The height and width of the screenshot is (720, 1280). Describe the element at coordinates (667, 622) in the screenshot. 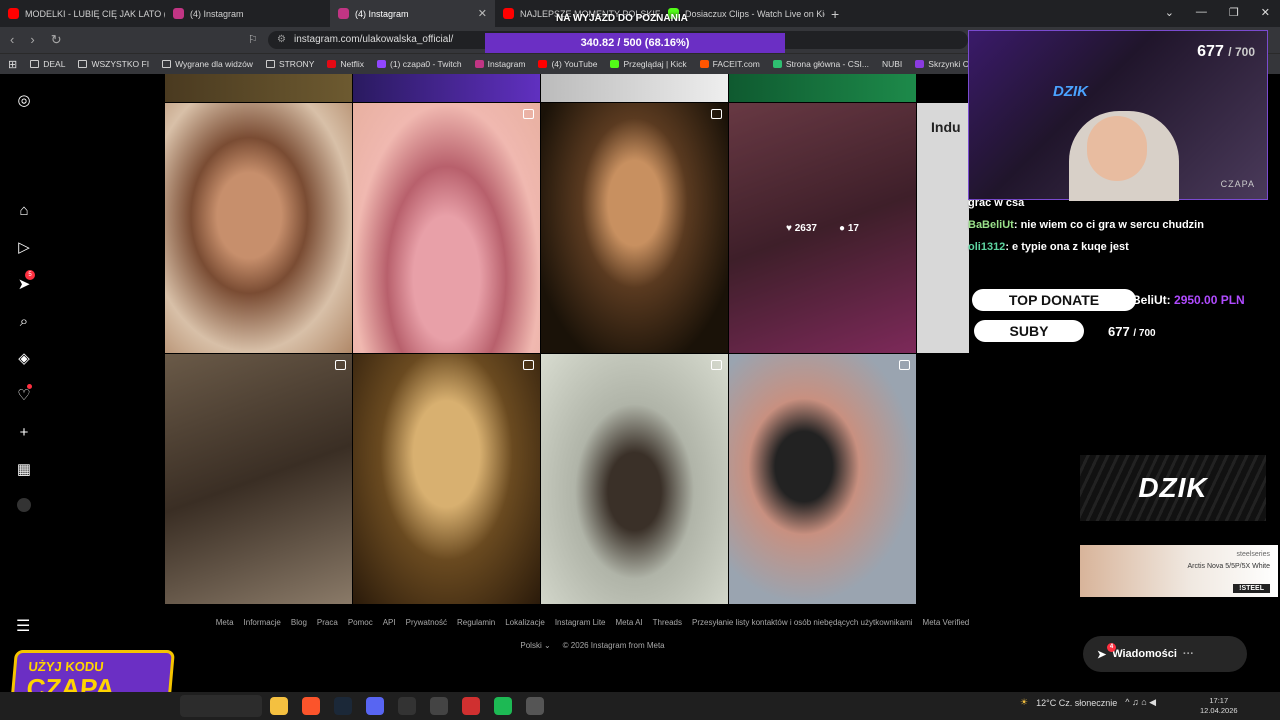

I see `footer-link: Threads` at that location.